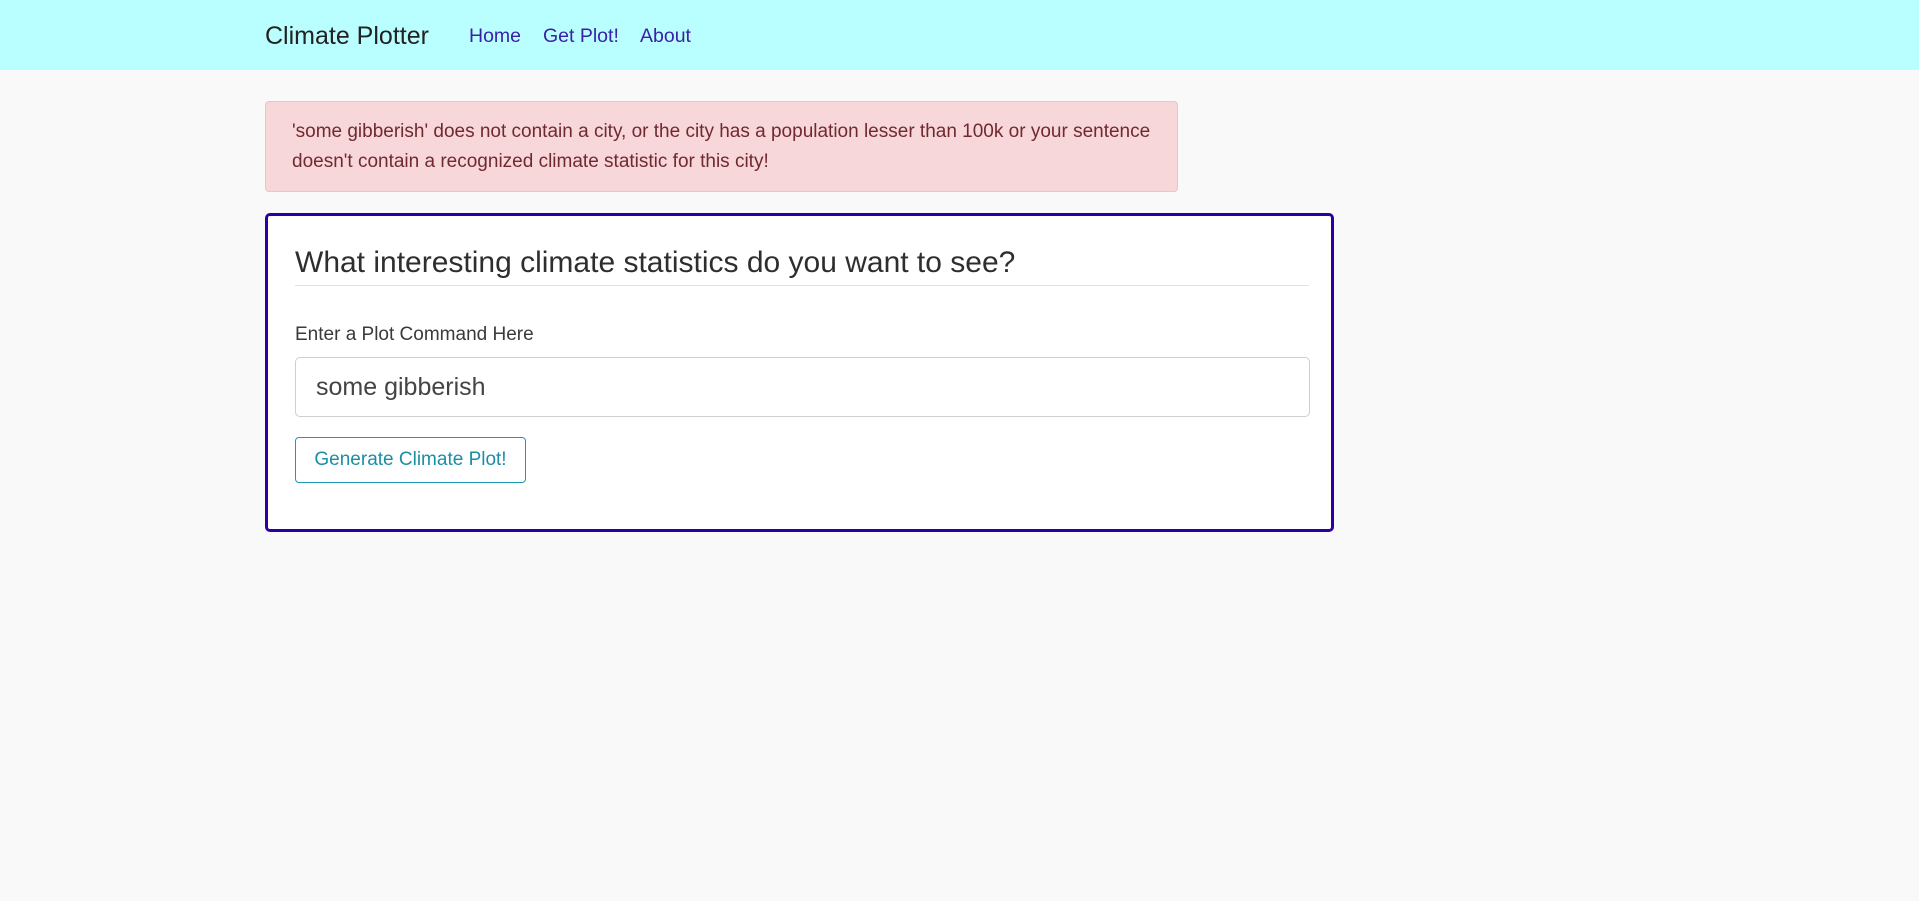 The height and width of the screenshot is (901, 1919). What do you see at coordinates (495, 36) in the screenshot?
I see `nav-link-home: Home` at bounding box center [495, 36].